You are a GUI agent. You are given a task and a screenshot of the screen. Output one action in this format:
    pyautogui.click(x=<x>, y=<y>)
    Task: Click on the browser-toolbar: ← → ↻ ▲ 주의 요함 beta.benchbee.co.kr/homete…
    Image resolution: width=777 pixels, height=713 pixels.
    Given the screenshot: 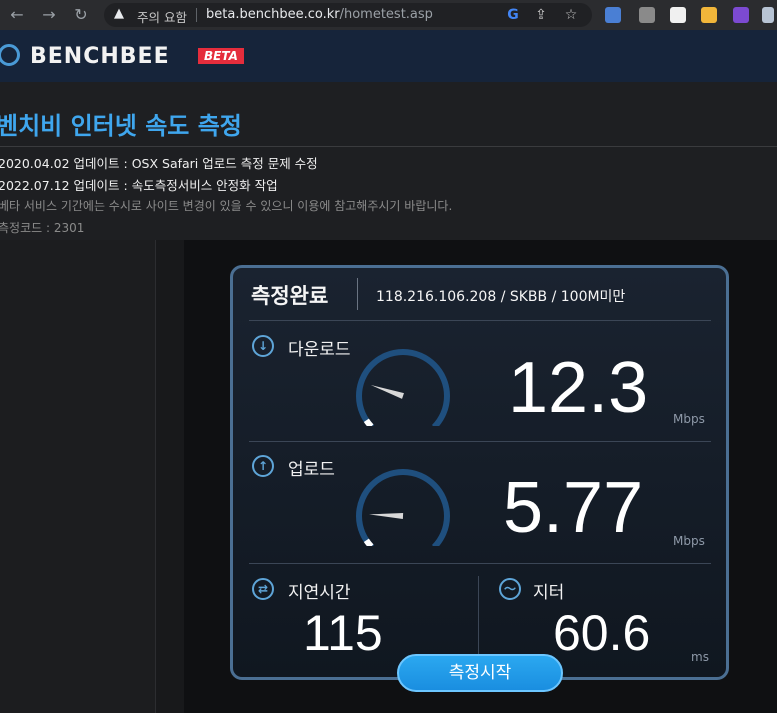 What is the action you would take?
    pyautogui.click(x=388, y=15)
    